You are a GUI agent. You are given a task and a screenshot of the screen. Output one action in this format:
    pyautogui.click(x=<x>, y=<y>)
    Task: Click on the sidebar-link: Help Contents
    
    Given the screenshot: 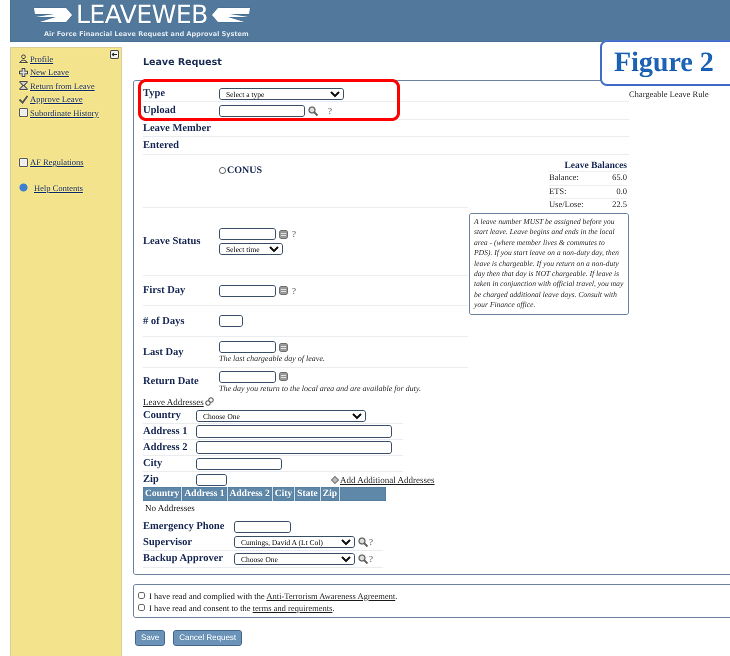 What is the action you would take?
    pyautogui.click(x=58, y=187)
    